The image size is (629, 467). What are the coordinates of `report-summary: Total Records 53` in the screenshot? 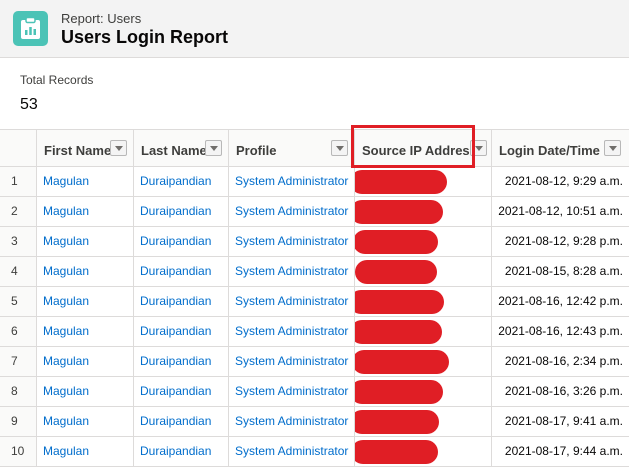 It's located at (56, 93).